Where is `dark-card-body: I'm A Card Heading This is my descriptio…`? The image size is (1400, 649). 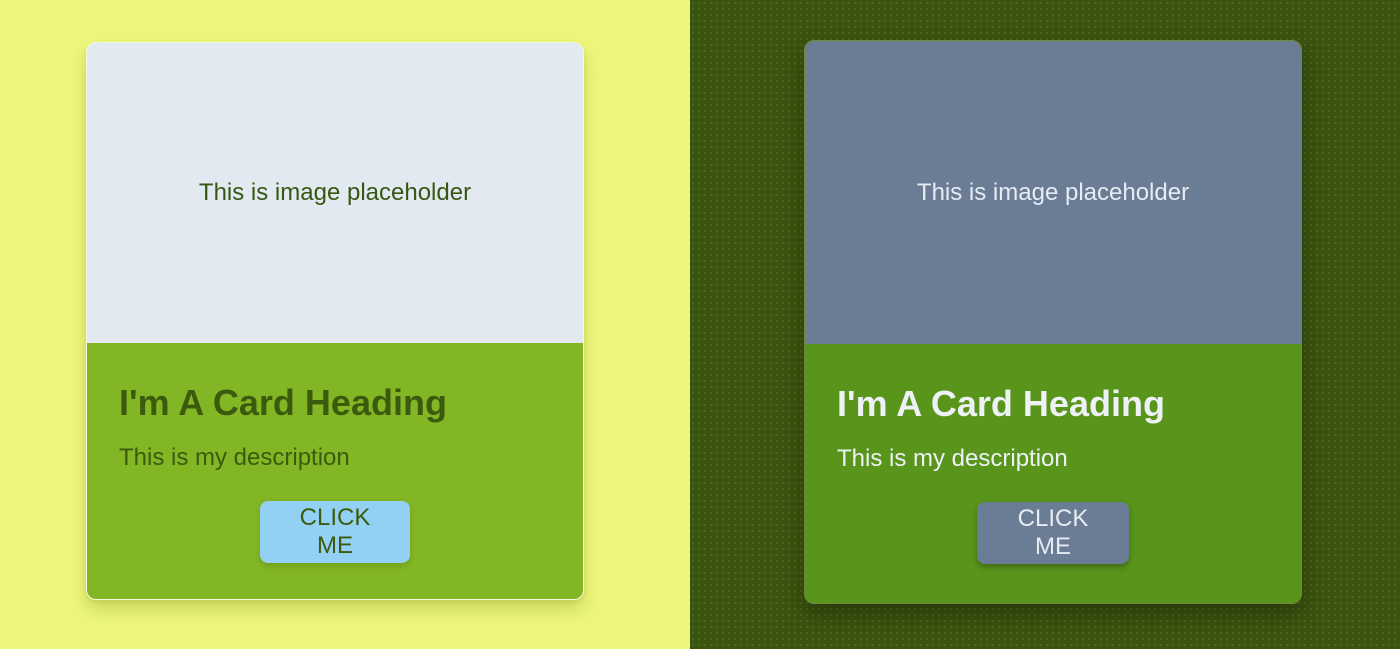 dark-card-body: I'm A Card Heading This is my descriptio… is located at coordinates (1053, 473).